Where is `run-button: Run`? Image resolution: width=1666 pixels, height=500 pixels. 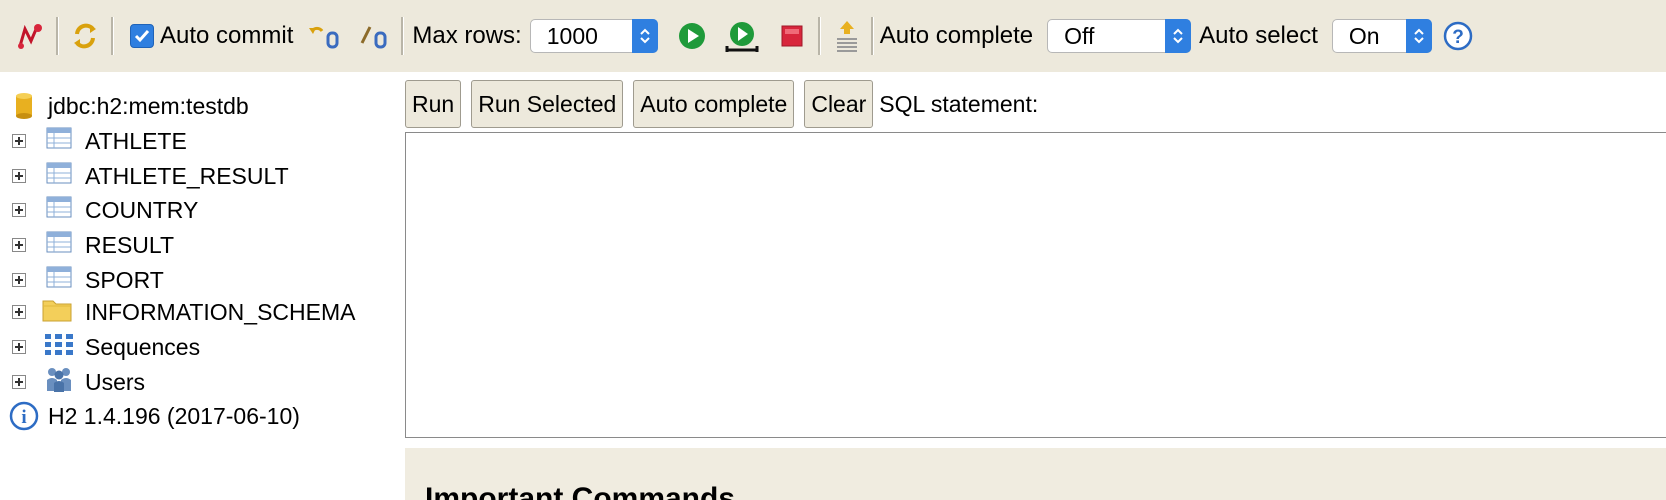 run-button: Run is located at coordinates (433, 104).